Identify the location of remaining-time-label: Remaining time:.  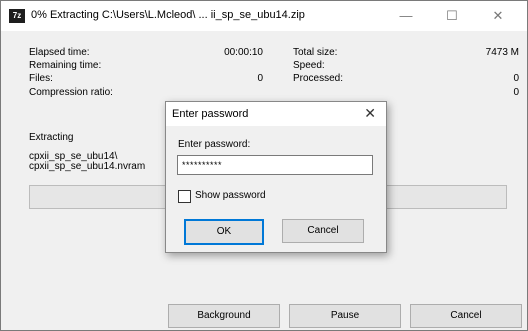
(65, 65).